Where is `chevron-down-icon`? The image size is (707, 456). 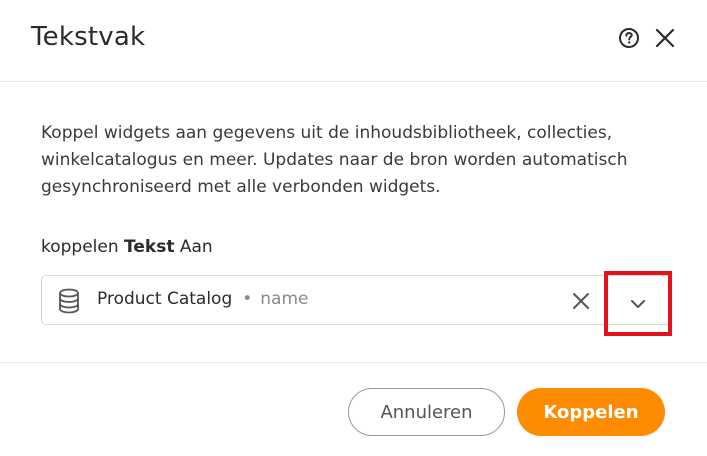 chevron-down-icon is located at coordinates (638, 304).